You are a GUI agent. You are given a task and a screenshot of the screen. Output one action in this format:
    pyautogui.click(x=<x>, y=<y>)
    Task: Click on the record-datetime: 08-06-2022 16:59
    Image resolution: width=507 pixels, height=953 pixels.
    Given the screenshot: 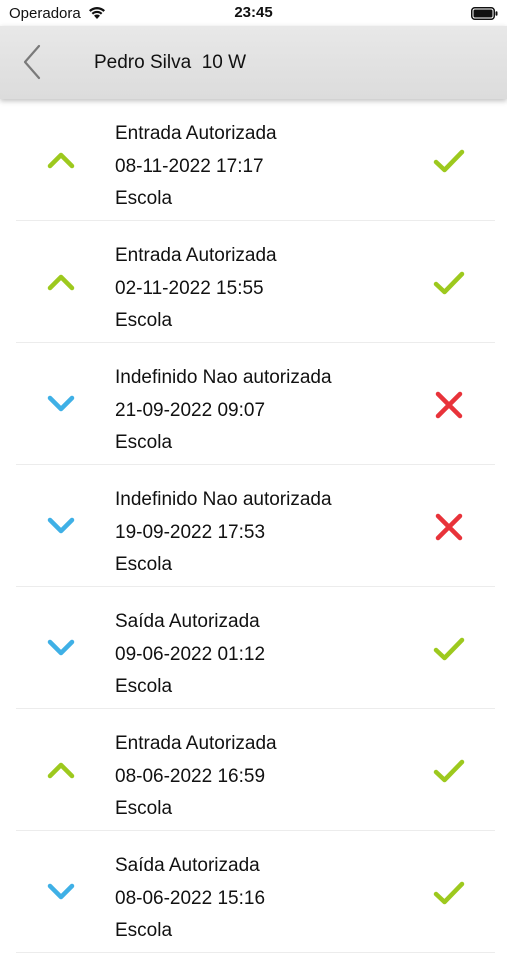 What is the action you would take?
    pyautogui.click(x=190, y=776)
    